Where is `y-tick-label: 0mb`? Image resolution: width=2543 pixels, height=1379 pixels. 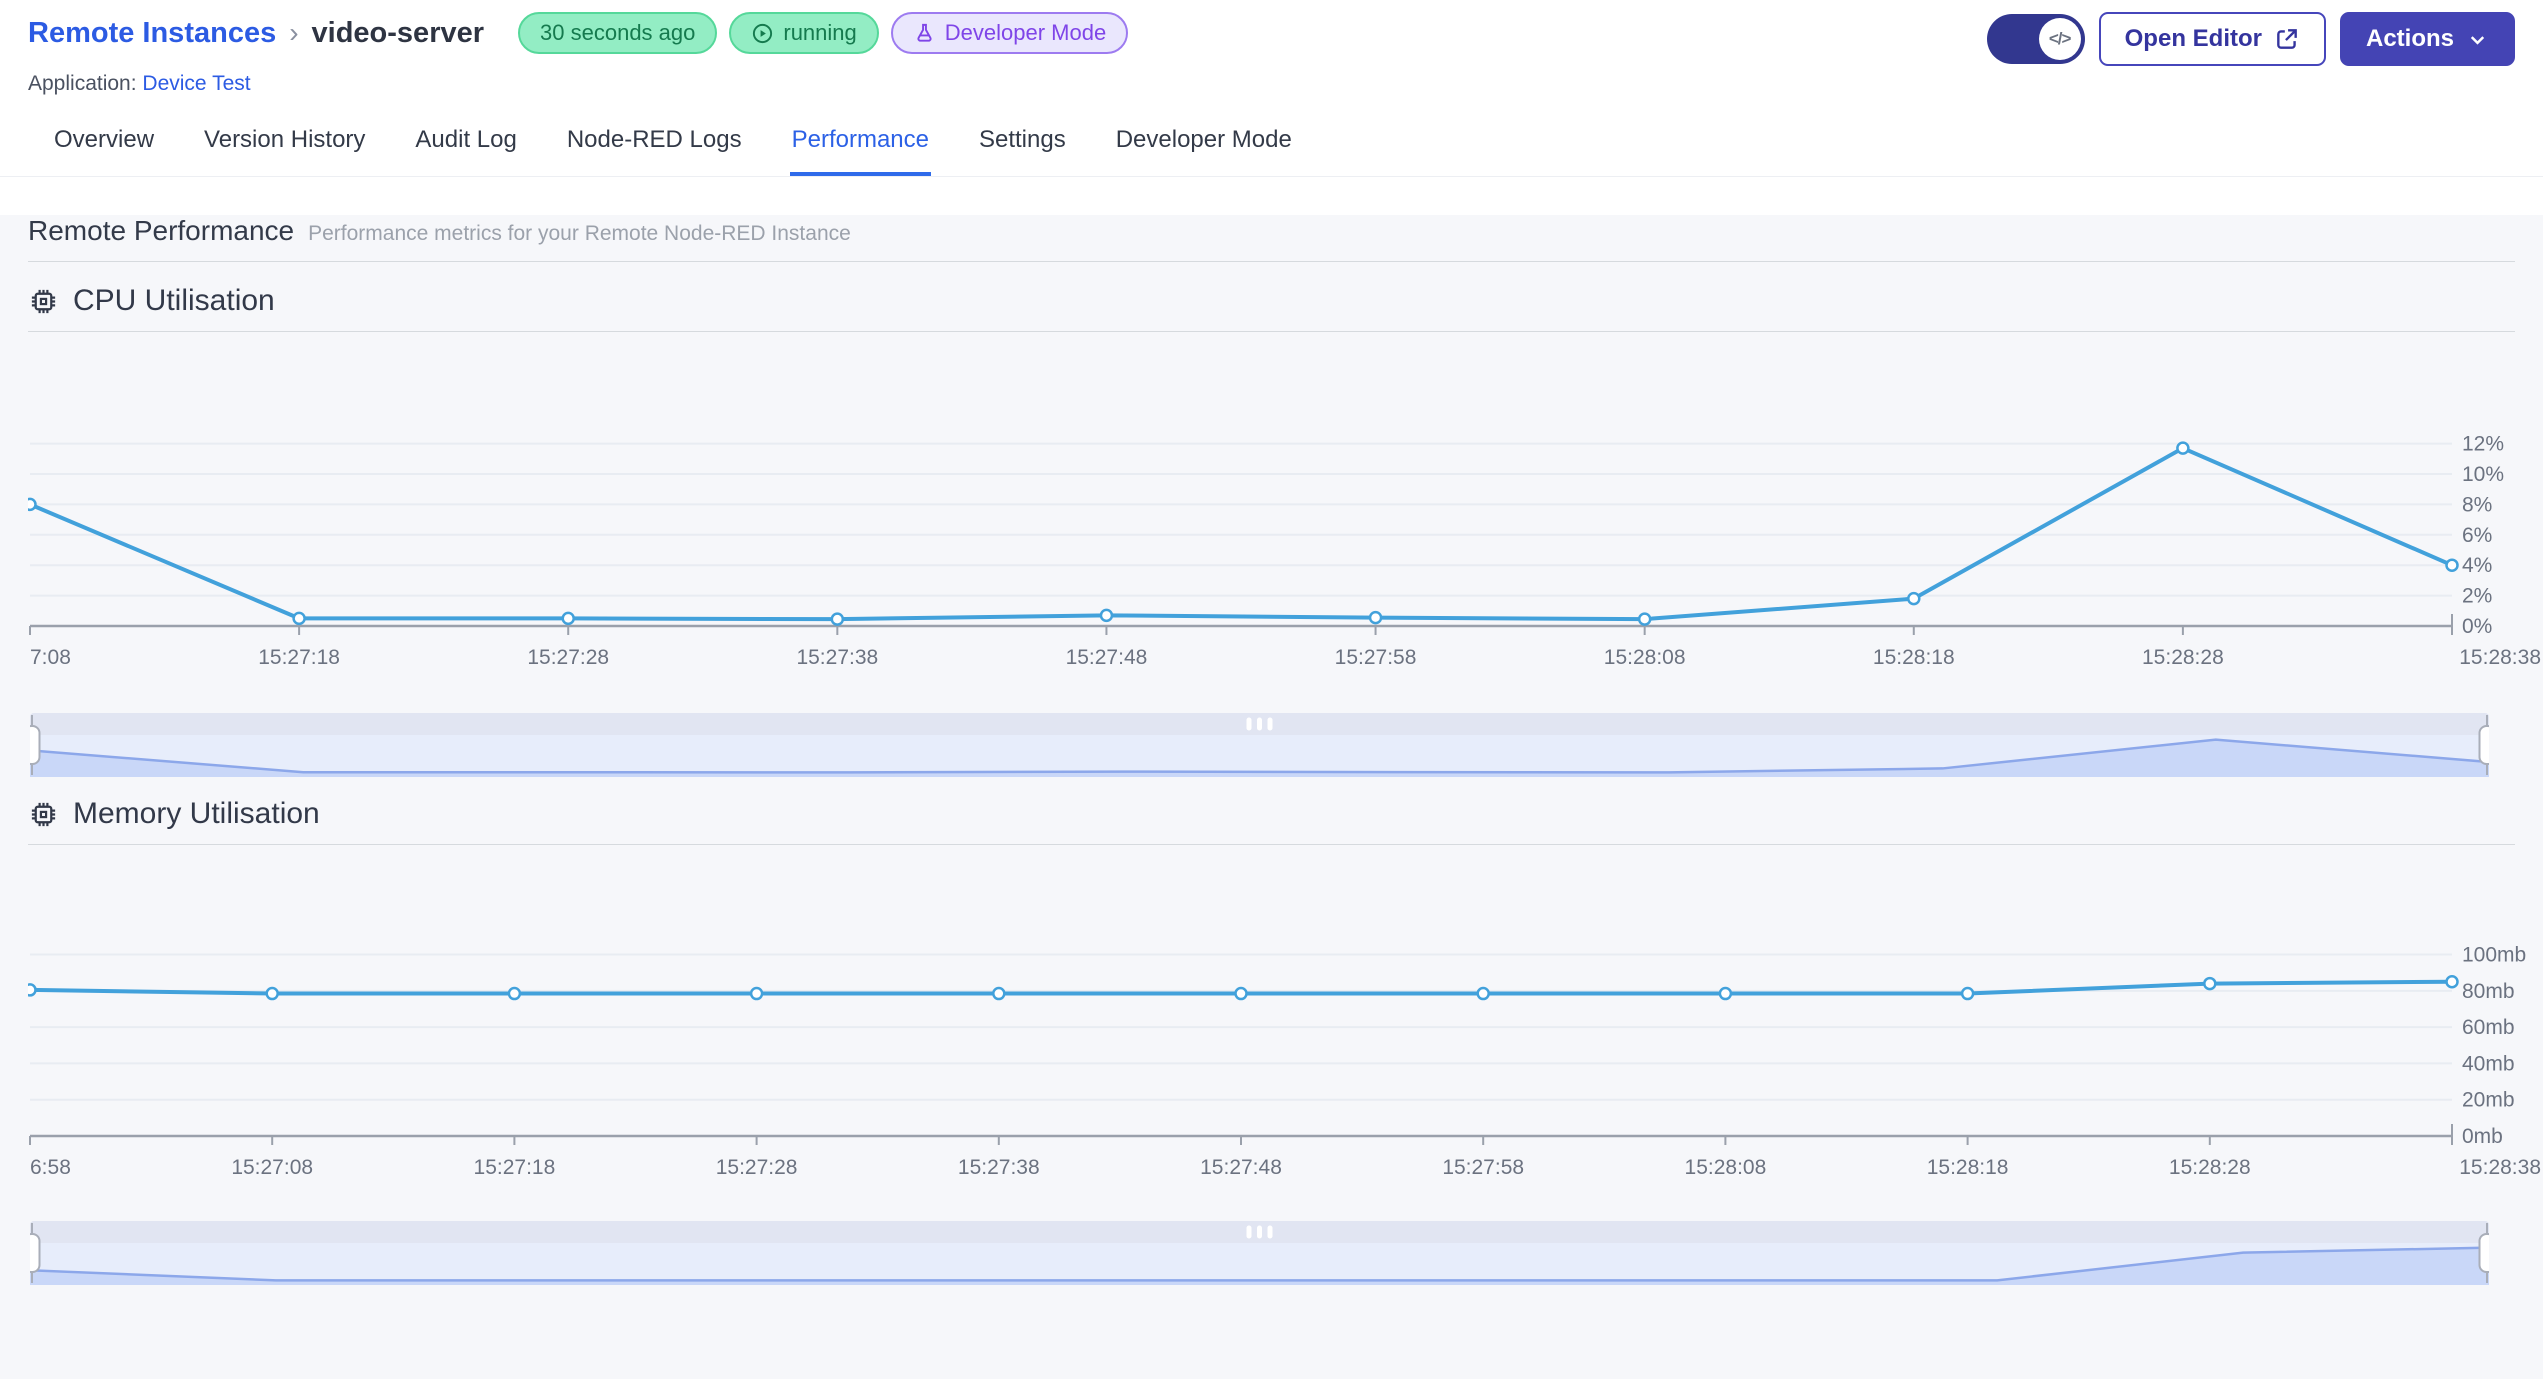 y-tick-label: 0mb is located at coordinates (2482, 1136).